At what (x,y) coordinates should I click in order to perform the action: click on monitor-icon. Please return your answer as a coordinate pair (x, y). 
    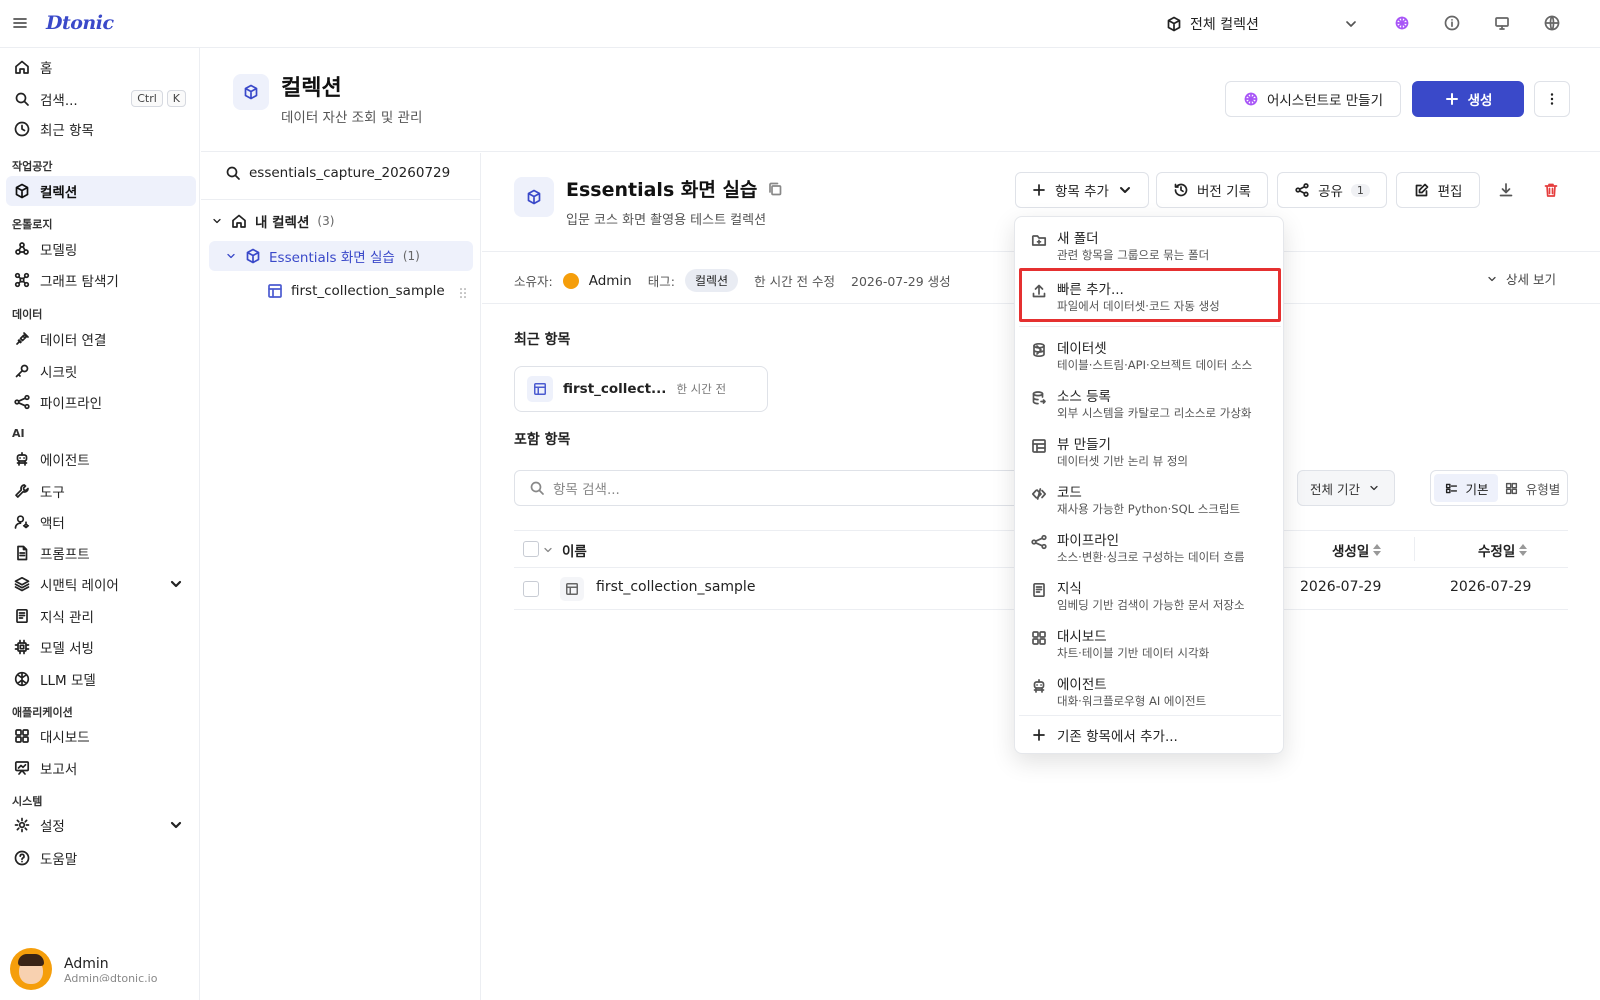
    Looking at the image, I should click on (1502, 23).